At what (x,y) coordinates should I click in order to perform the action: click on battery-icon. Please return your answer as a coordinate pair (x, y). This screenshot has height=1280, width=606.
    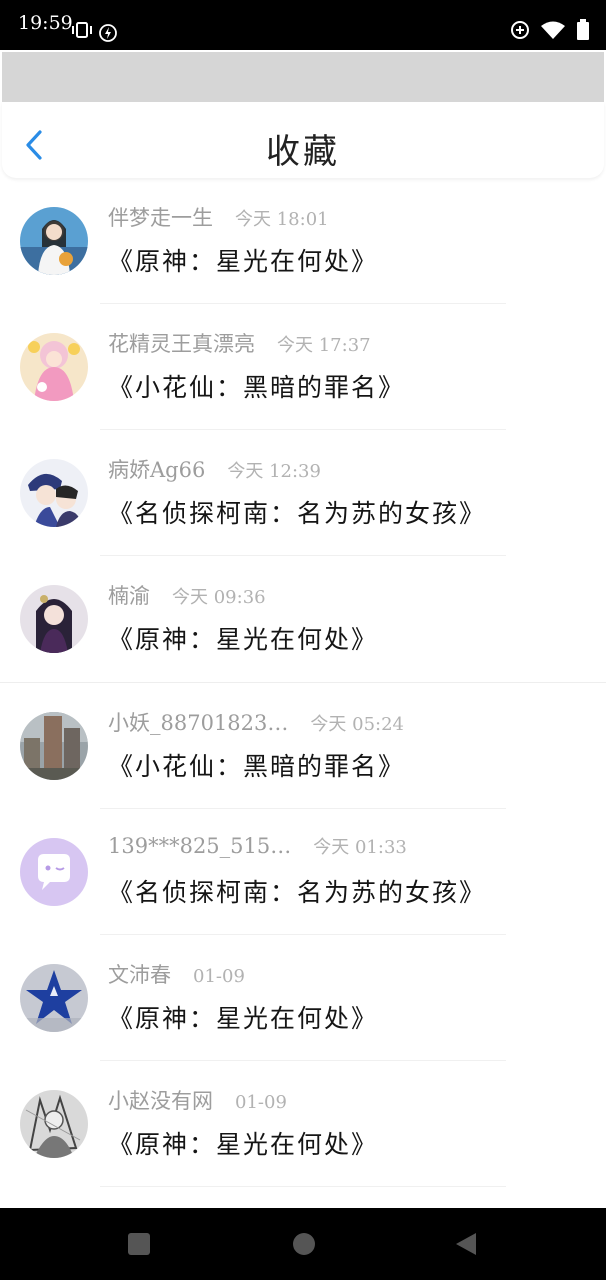
    Looking at the image, I should click on (583, 29).